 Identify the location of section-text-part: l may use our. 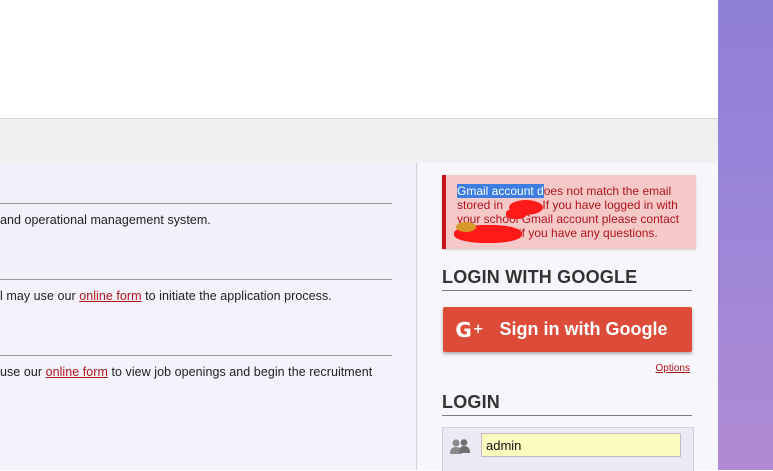
(40, 296).